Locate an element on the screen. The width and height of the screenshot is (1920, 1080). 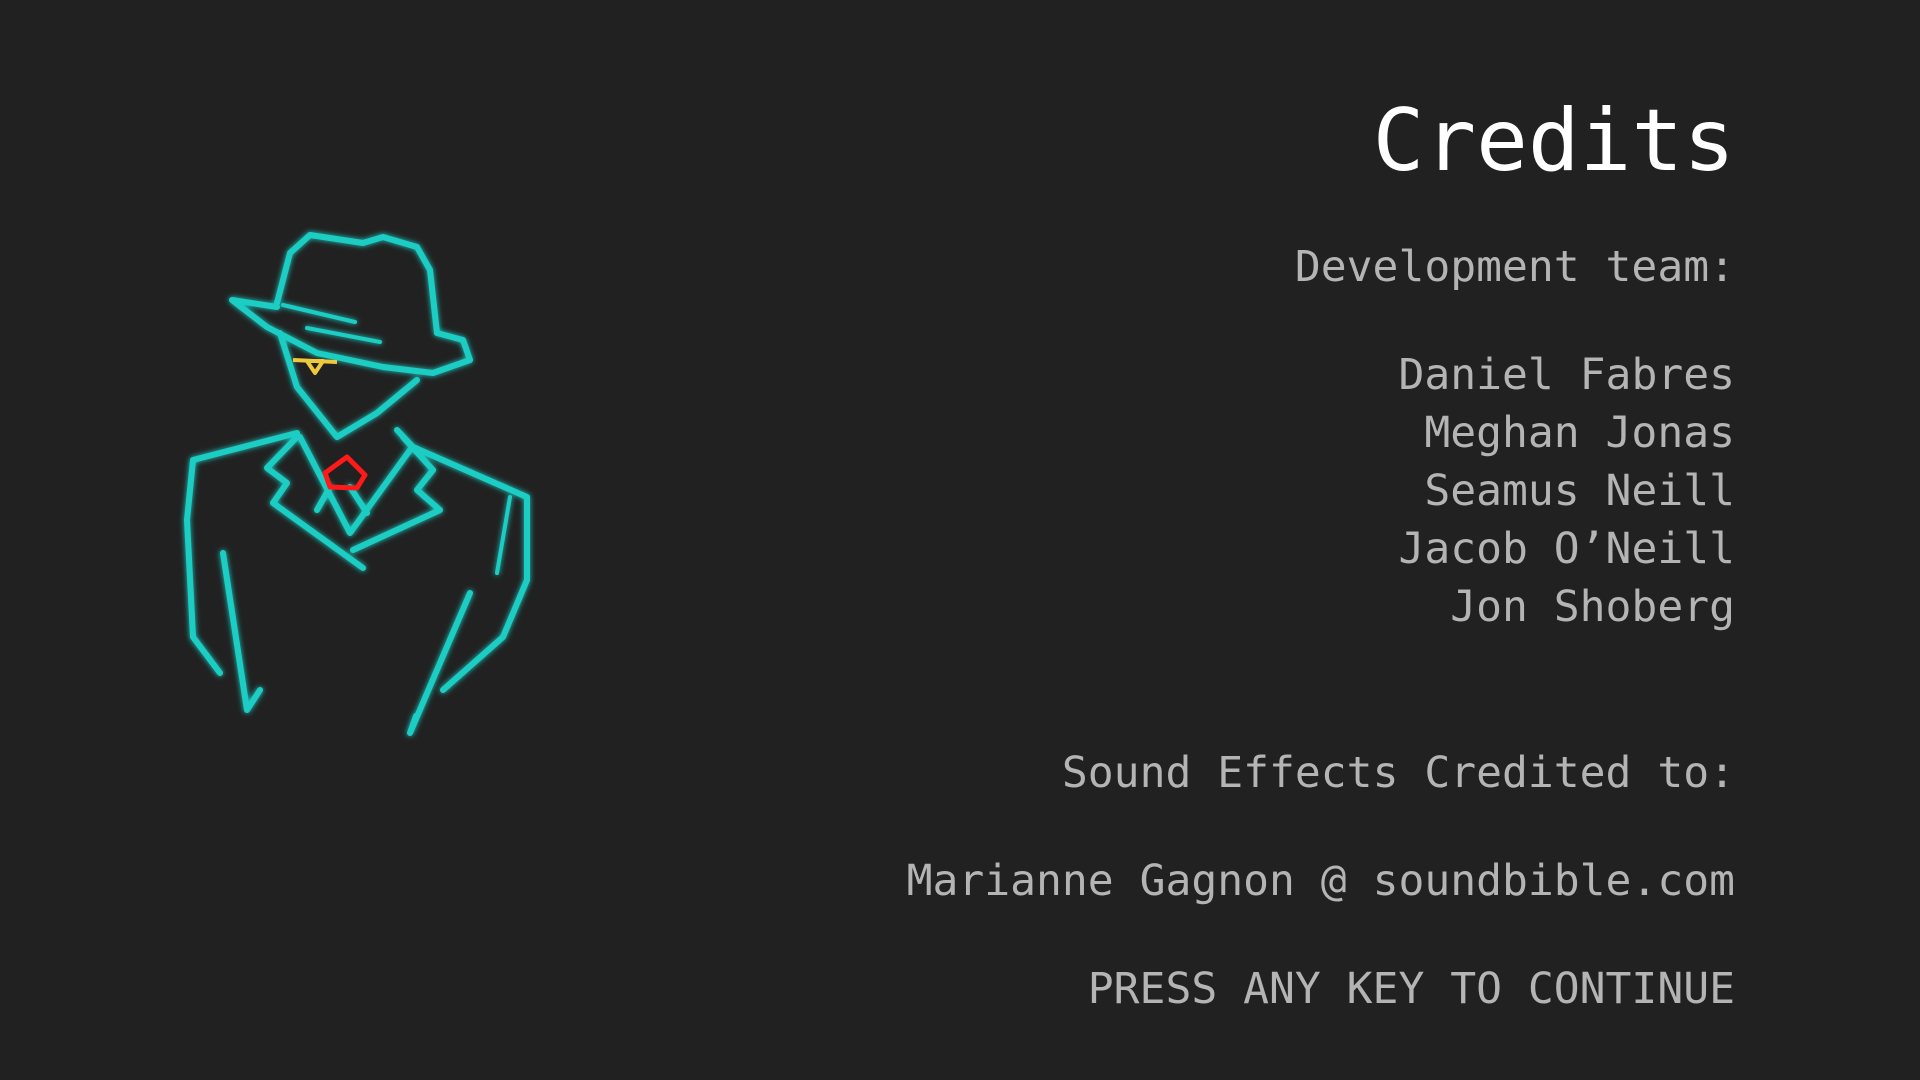
page-title: Credits is located at coordinates (1553, 141).